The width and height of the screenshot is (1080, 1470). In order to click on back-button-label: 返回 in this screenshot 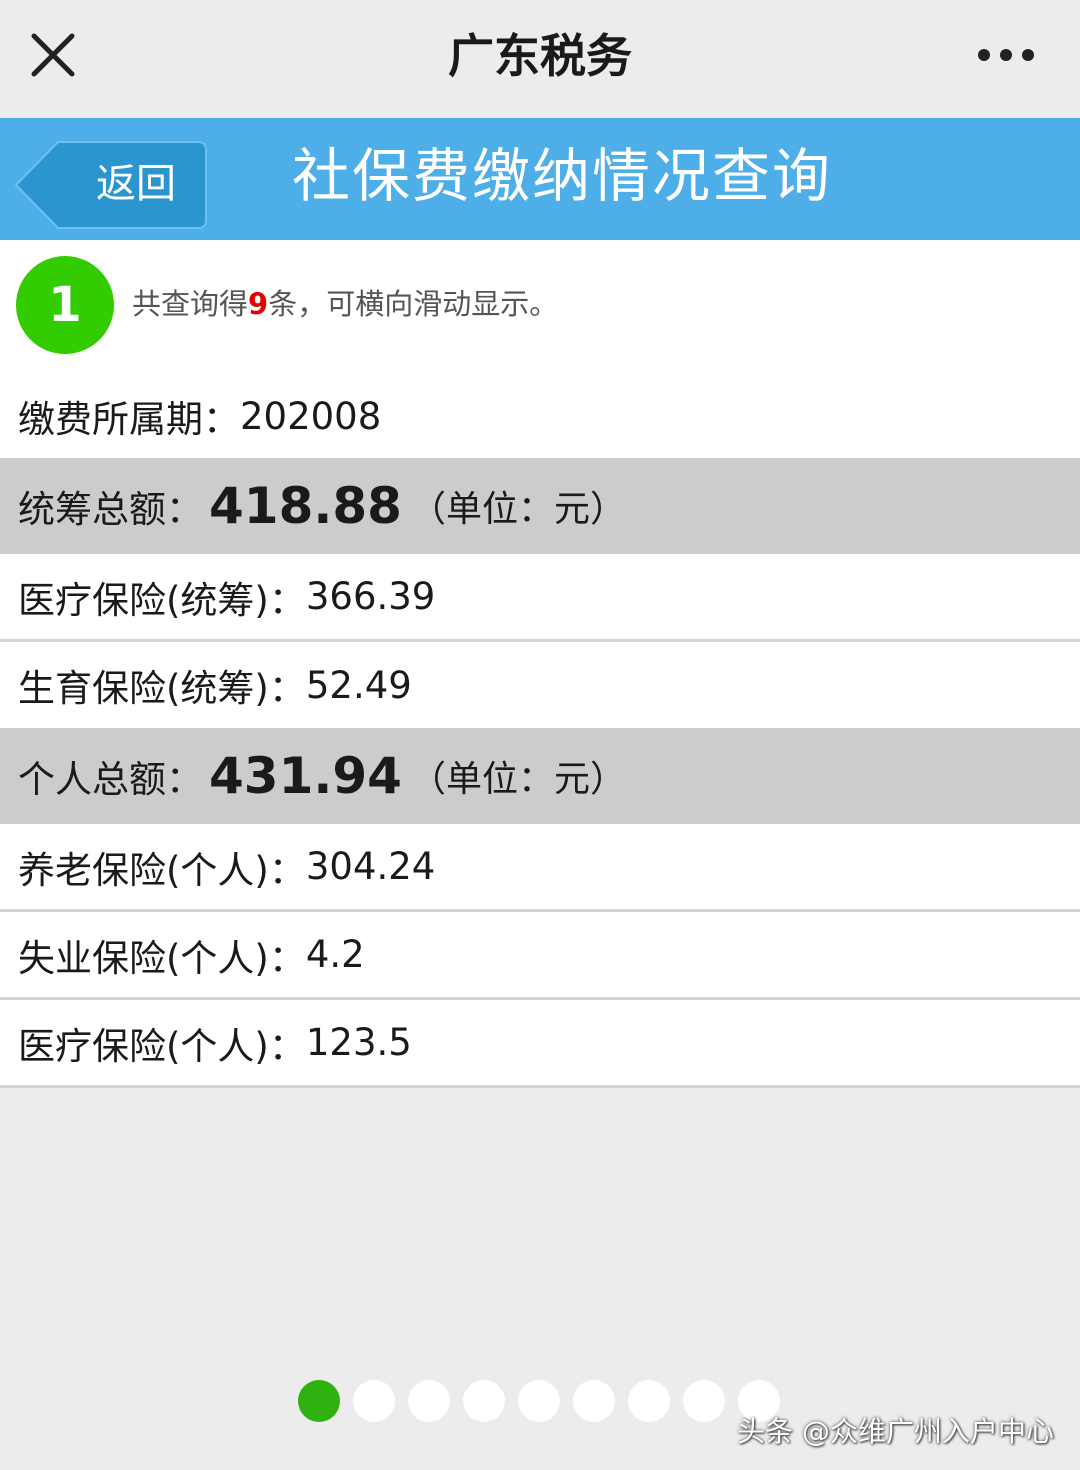, I will do `click(136, 184)`.